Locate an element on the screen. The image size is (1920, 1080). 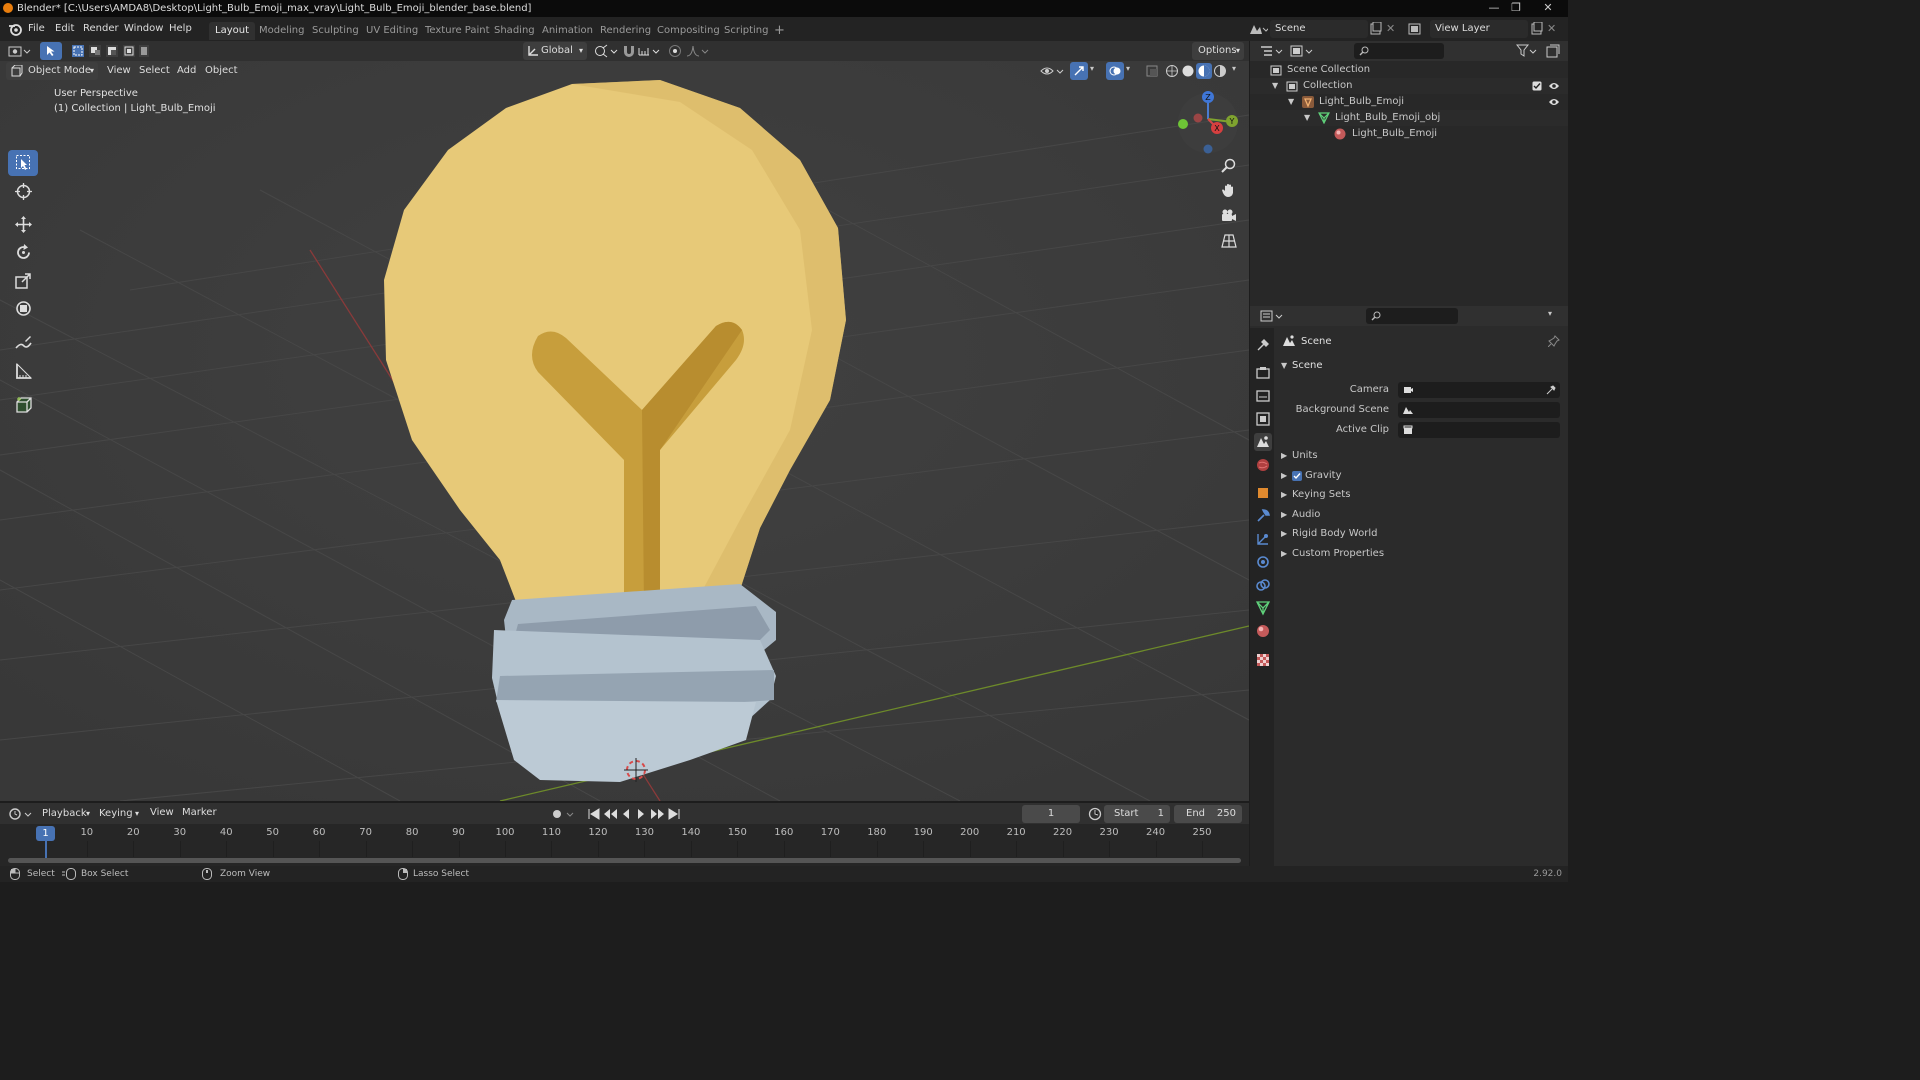
tab-scene is located at coordinates (1263, 442).